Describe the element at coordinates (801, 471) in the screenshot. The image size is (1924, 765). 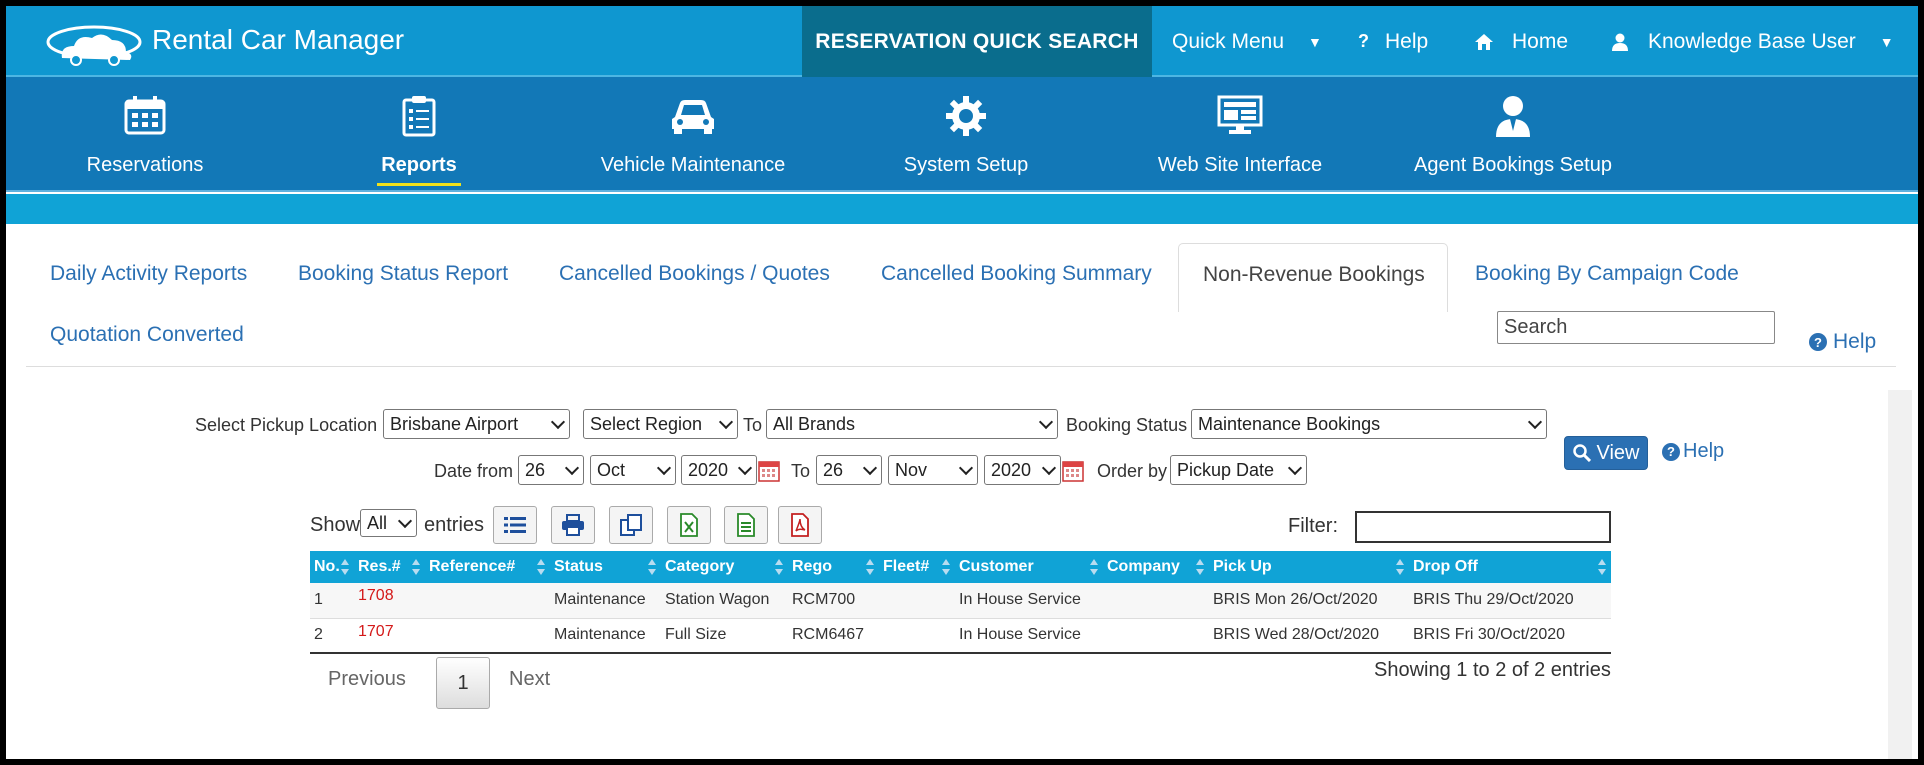
I see `date-to-label: To` at that location.